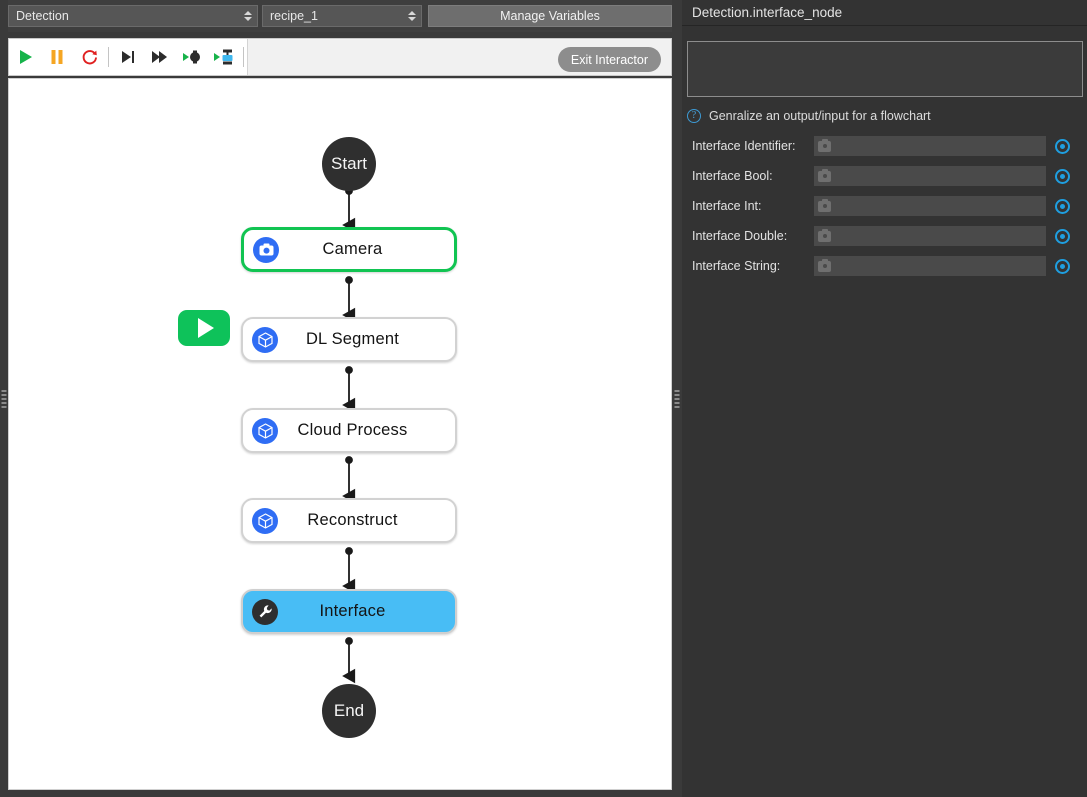 Image resolution: width=1087 pixels, height=797 pixels. What do you see at coordinates (133, 16) in the screenshot?
I see `project-combo: Detection` at bounding box center [133, 16].